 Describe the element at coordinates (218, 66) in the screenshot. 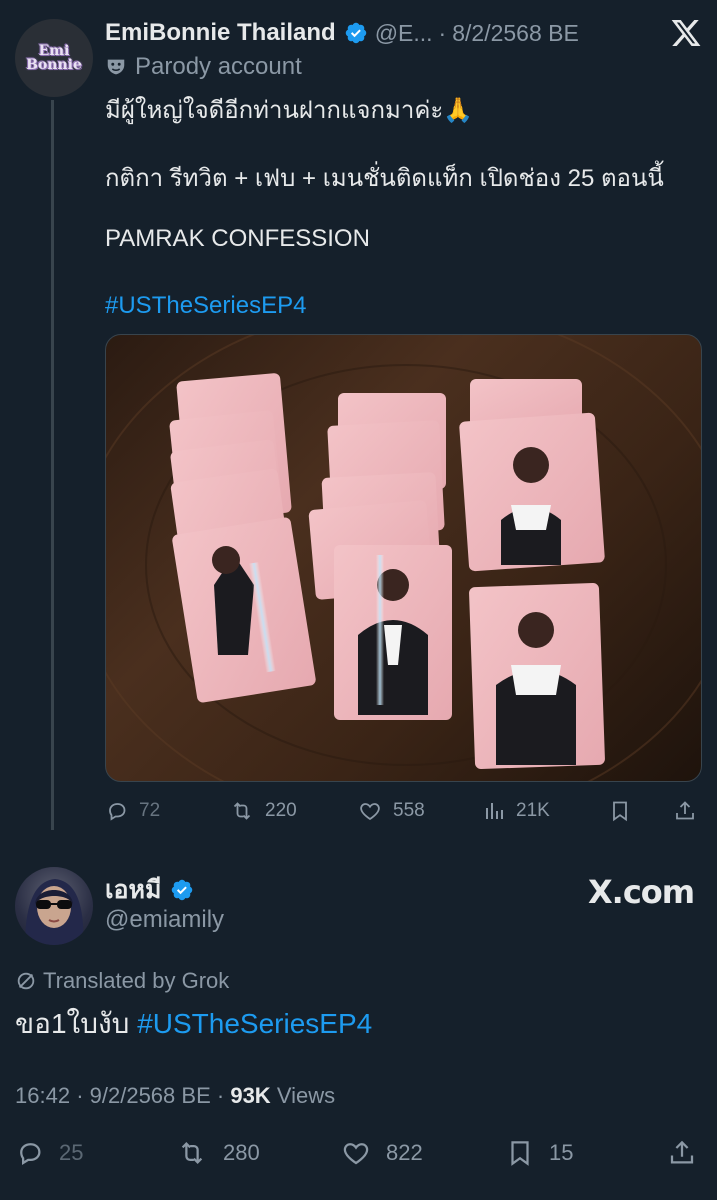

I see `parody-label: Parody account` at that location.